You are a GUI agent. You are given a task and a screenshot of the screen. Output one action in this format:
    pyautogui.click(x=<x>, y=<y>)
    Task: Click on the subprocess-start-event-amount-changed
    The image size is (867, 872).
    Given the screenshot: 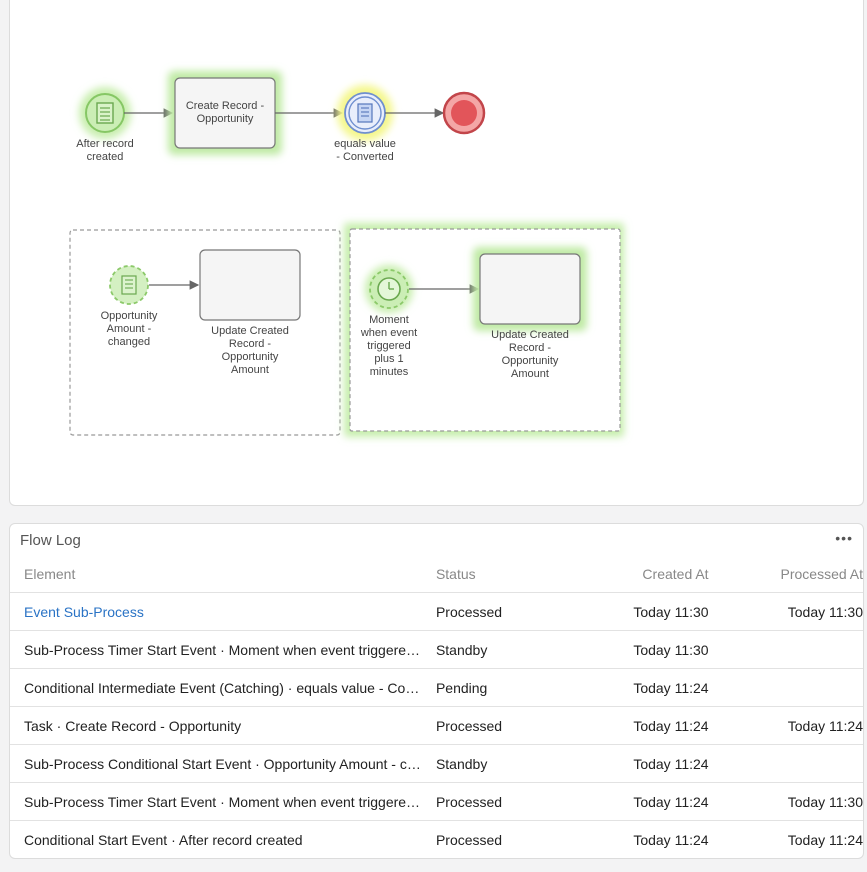 What is the action you would take?
    pyautogui.click(x=129, y=285)
    